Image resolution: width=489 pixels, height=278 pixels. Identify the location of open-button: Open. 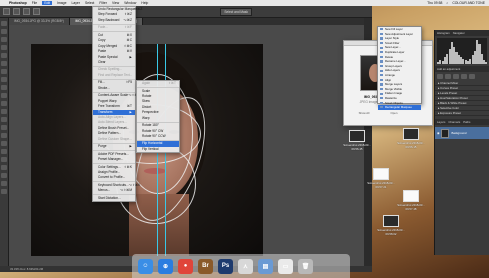
(394, 113).